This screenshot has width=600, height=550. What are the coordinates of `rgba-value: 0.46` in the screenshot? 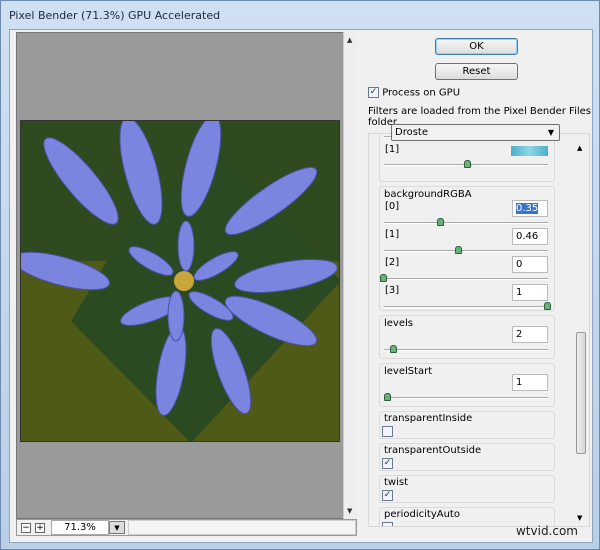 It's located at (527, 236).